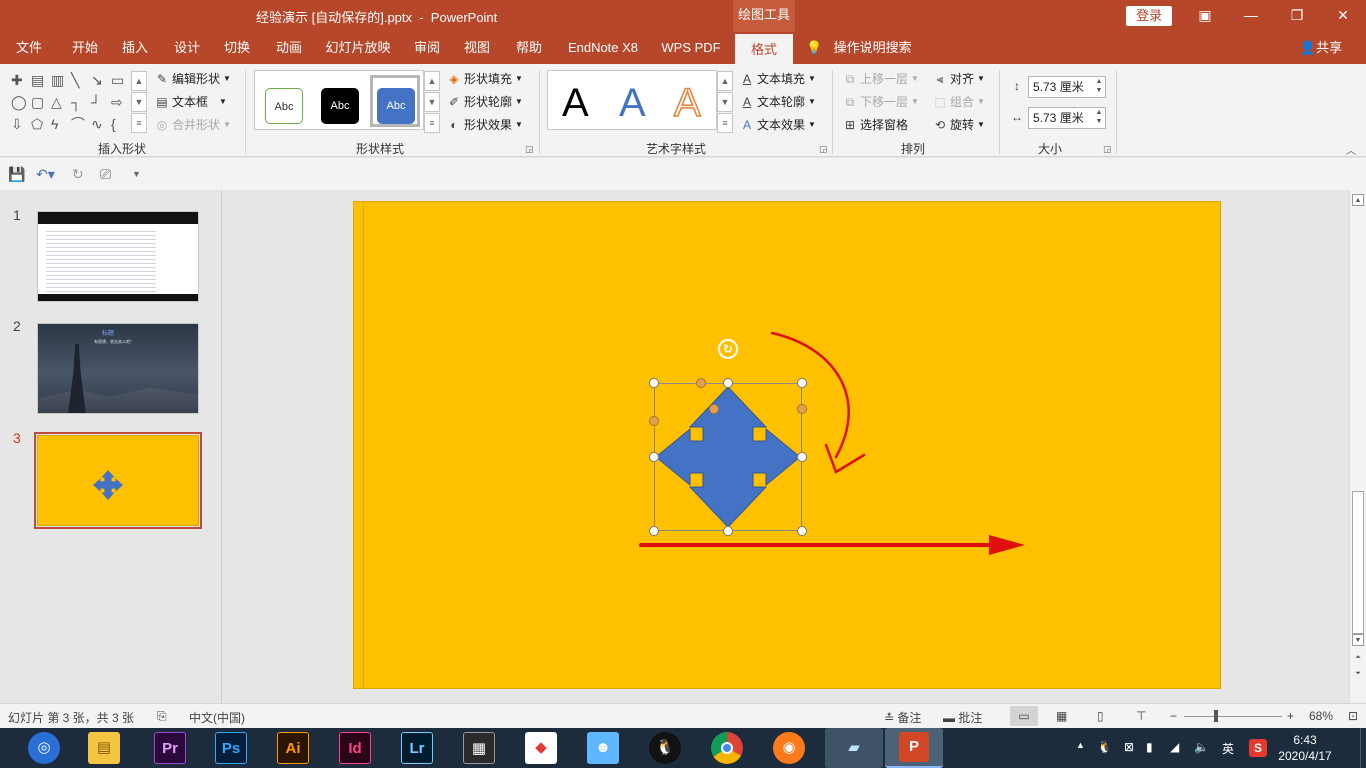  Describe the element at coordinates (881, 78) in the screenshot. I see `bring-forward-button: ⧉ 上移一层 ▼` at that location.